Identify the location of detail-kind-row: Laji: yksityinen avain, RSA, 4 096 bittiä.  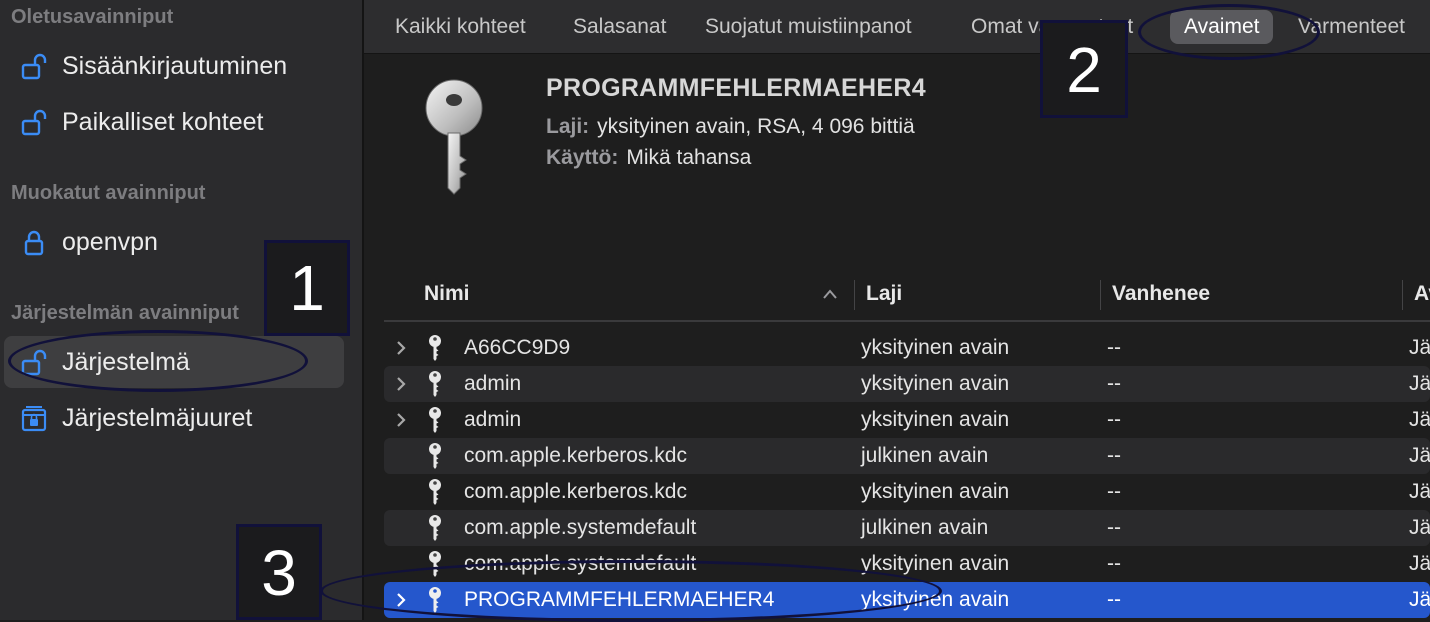
(730, 127).